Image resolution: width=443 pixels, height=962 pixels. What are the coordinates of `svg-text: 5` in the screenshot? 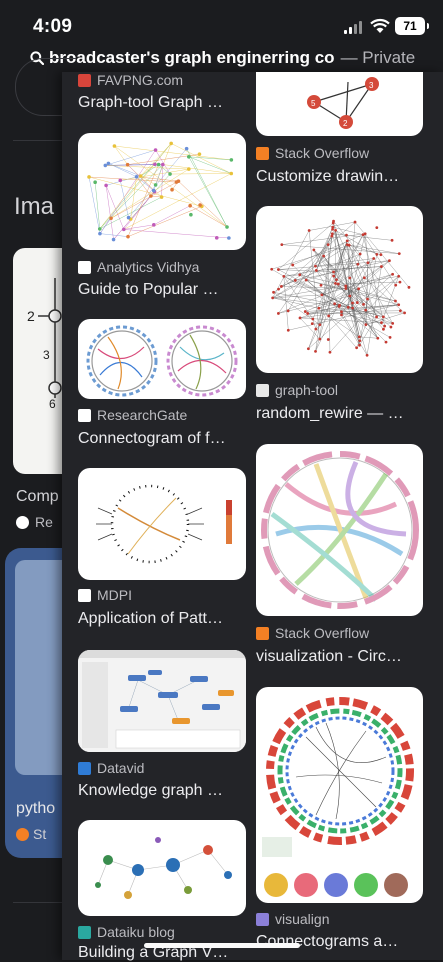 It's located at (313, 103).